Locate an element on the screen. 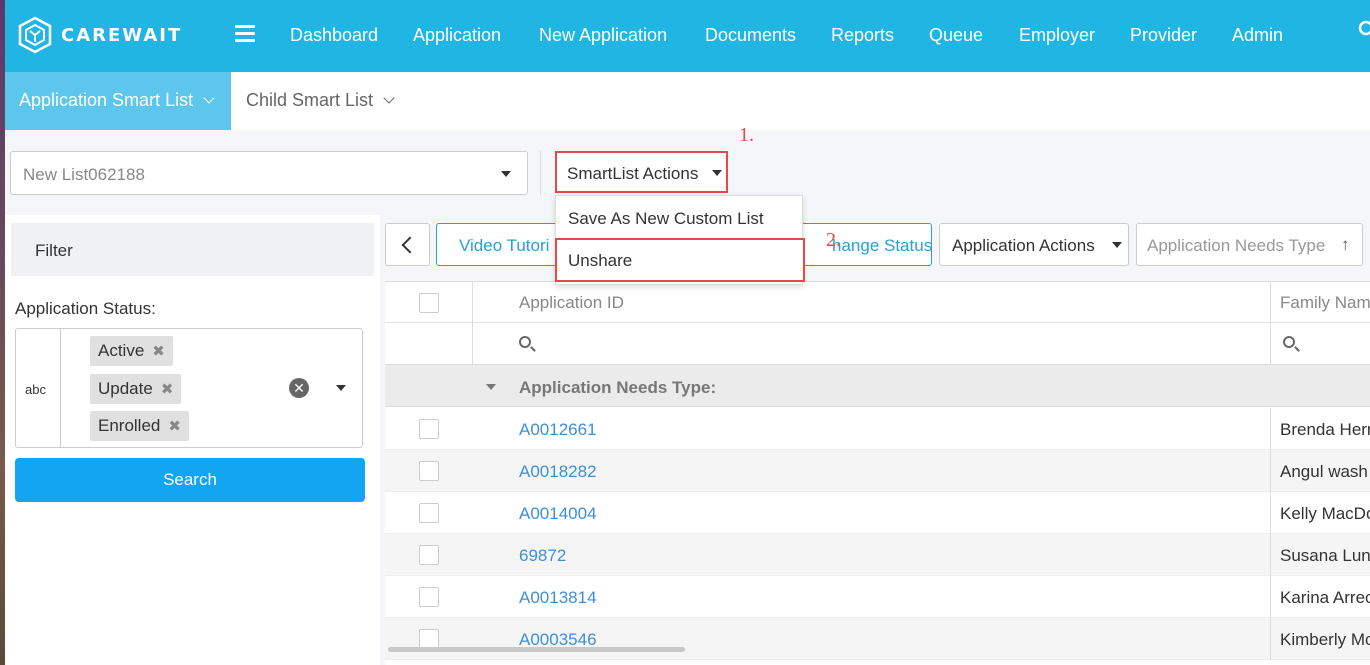 This screenshot has width=1370, height=665. application-actions-label: Application Actions is located at coordinates (1023, 245).